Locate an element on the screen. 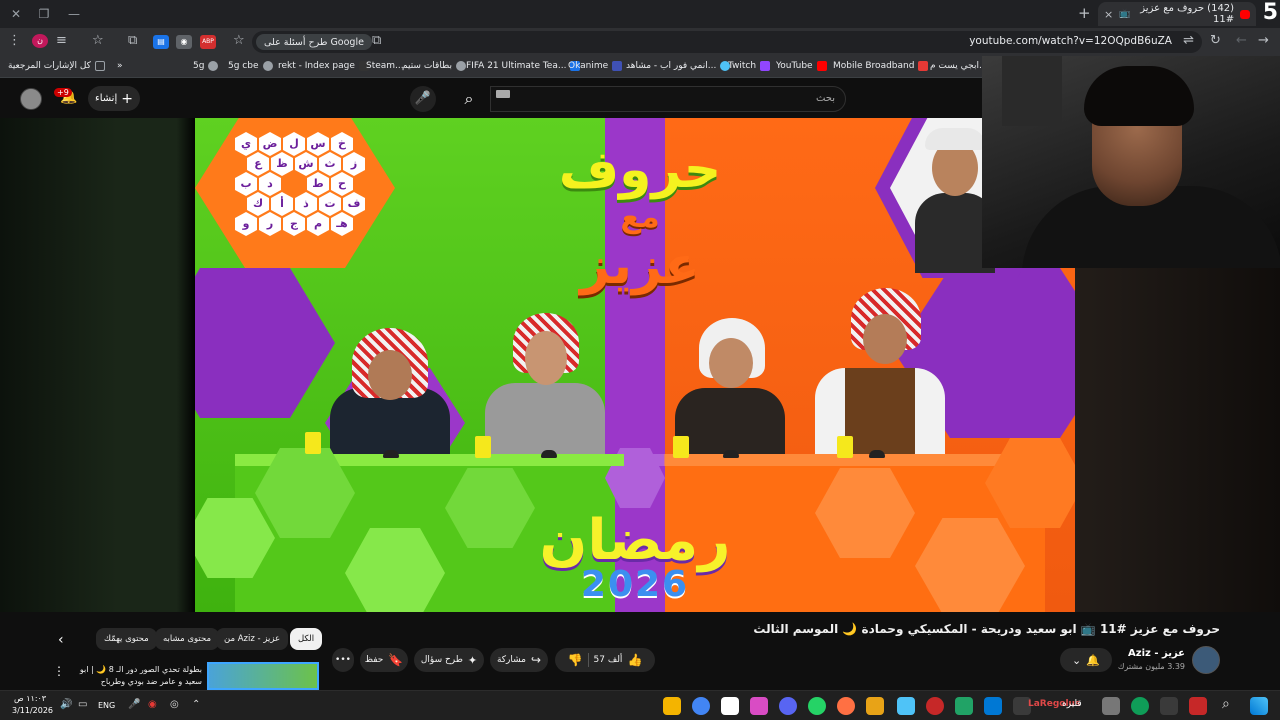 The image size is (1280, 720). globe-icon is located at coordinates (267, 66).